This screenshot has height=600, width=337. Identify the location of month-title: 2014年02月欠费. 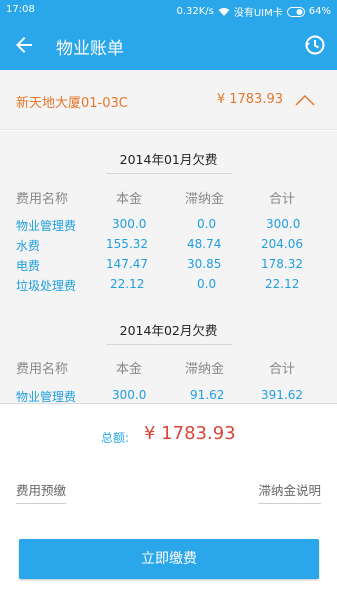
(168, 330).